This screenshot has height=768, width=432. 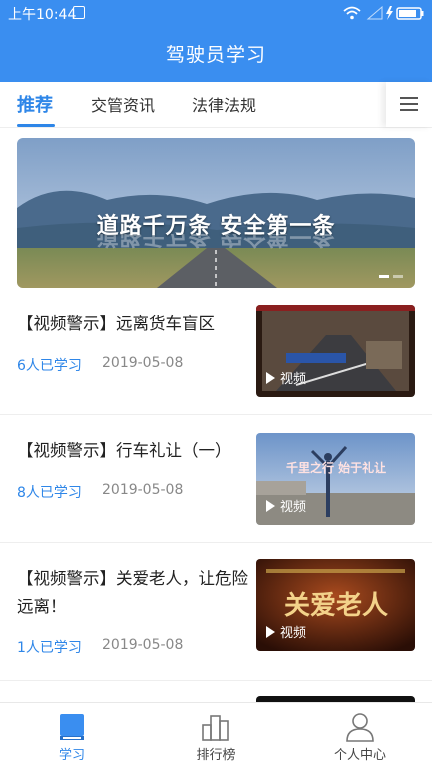 What do you see at coordinates (383, 12) in the screenshot?
I see `status-icons` at bounding box center [383, 12].